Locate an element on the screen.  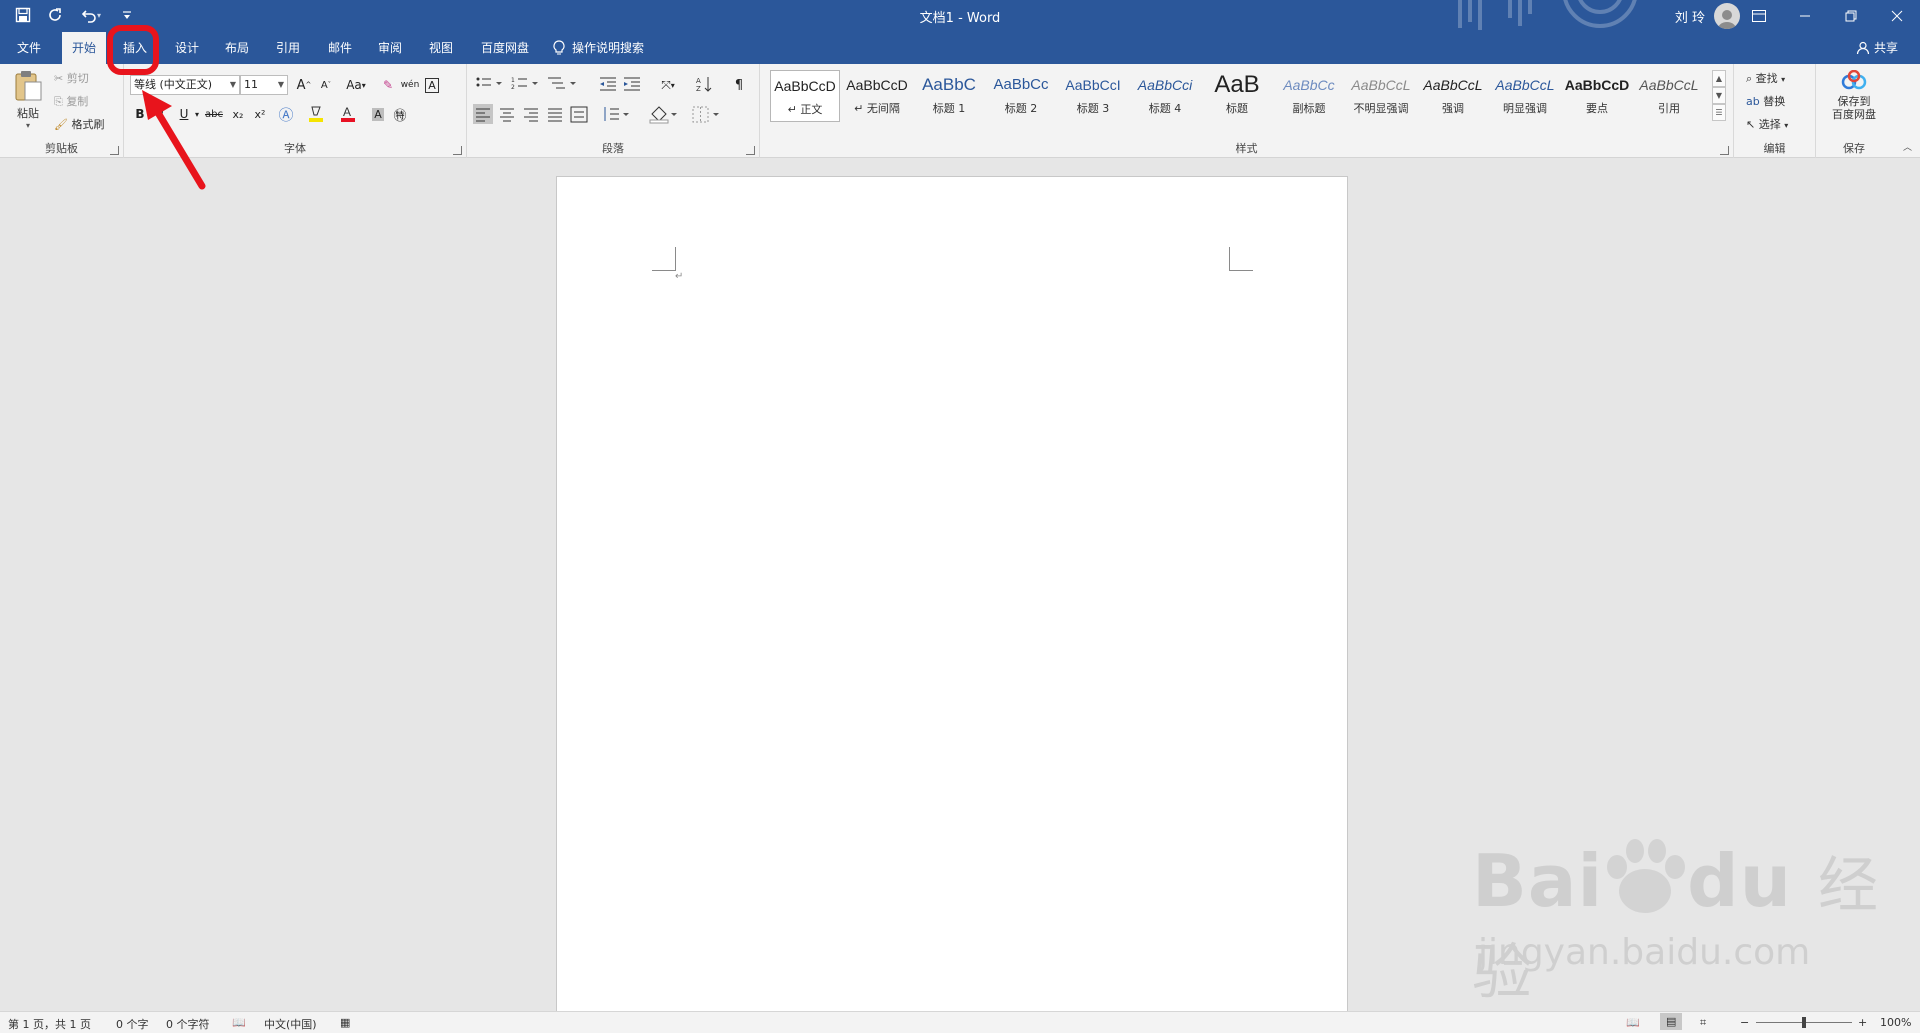
print-layout-icon: ▤ is located at coordinates (1671, 1021).